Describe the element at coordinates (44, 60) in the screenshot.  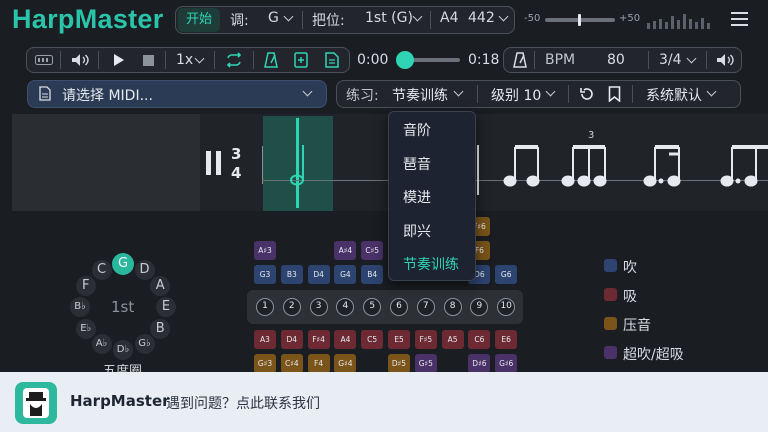
I see `harmonica-icon` at that location.